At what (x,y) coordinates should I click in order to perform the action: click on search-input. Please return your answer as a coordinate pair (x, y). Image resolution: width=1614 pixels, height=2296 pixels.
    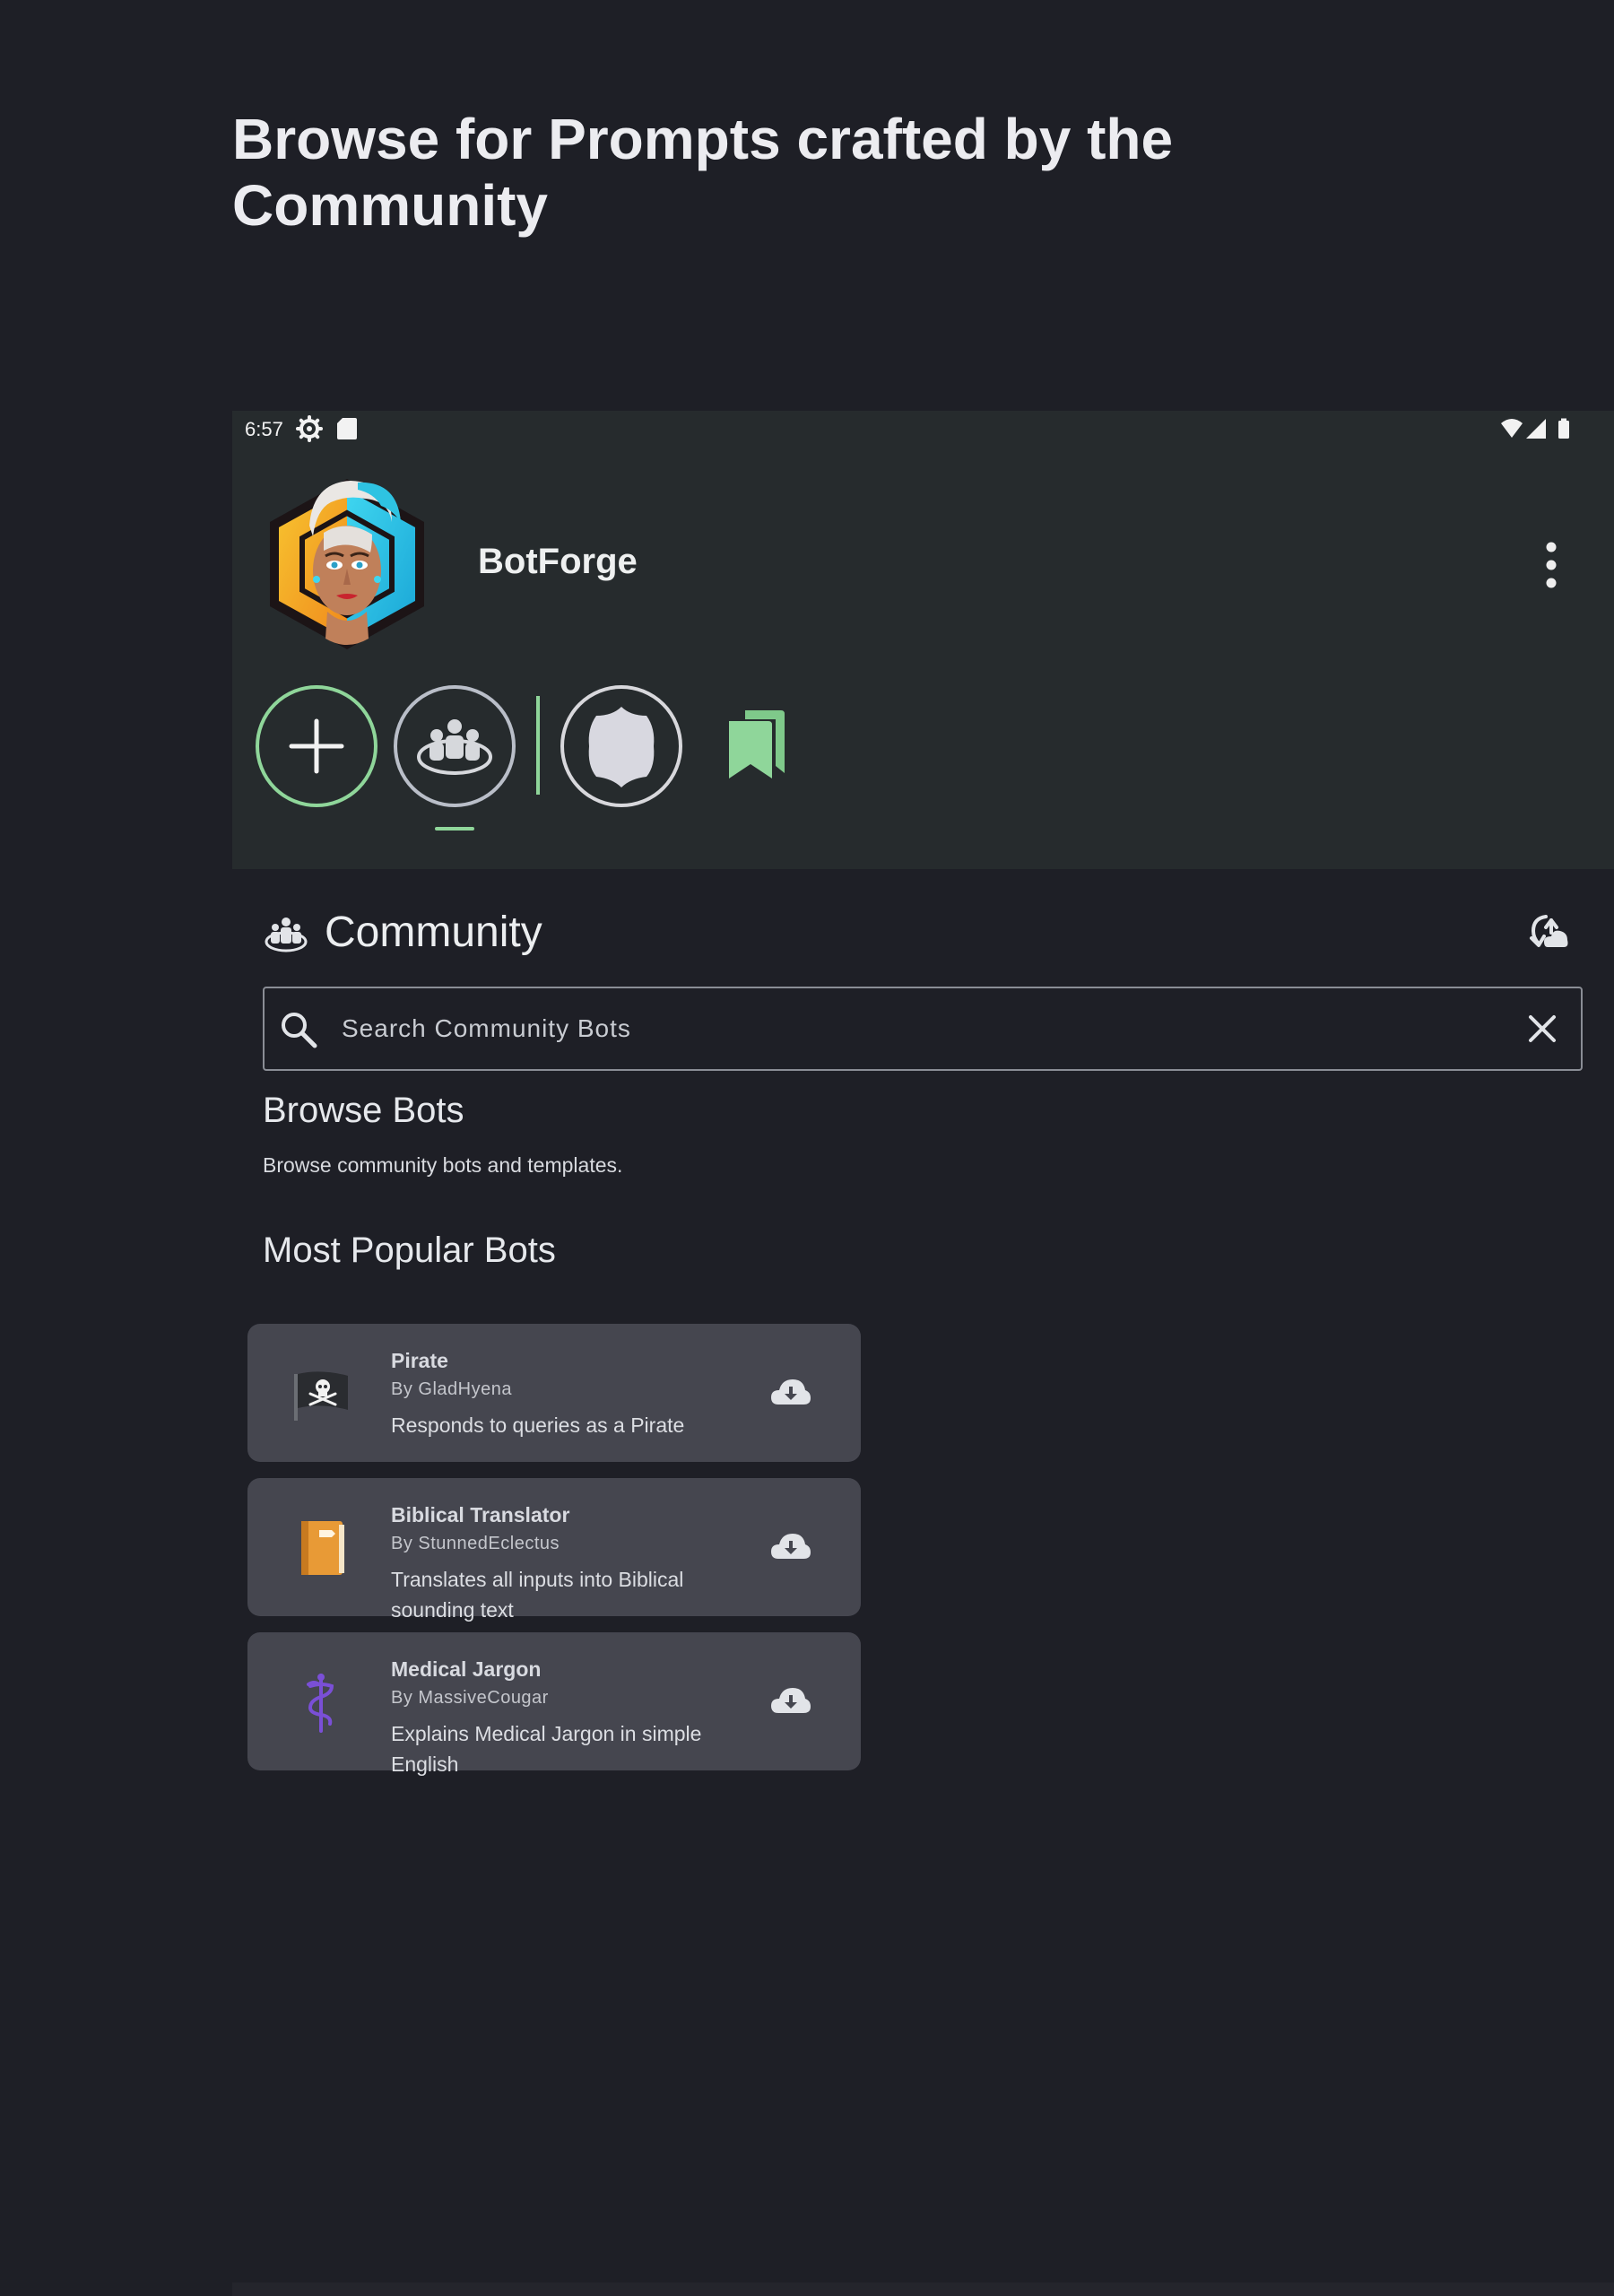
    Looking at the image, I should click on (906, 1028).